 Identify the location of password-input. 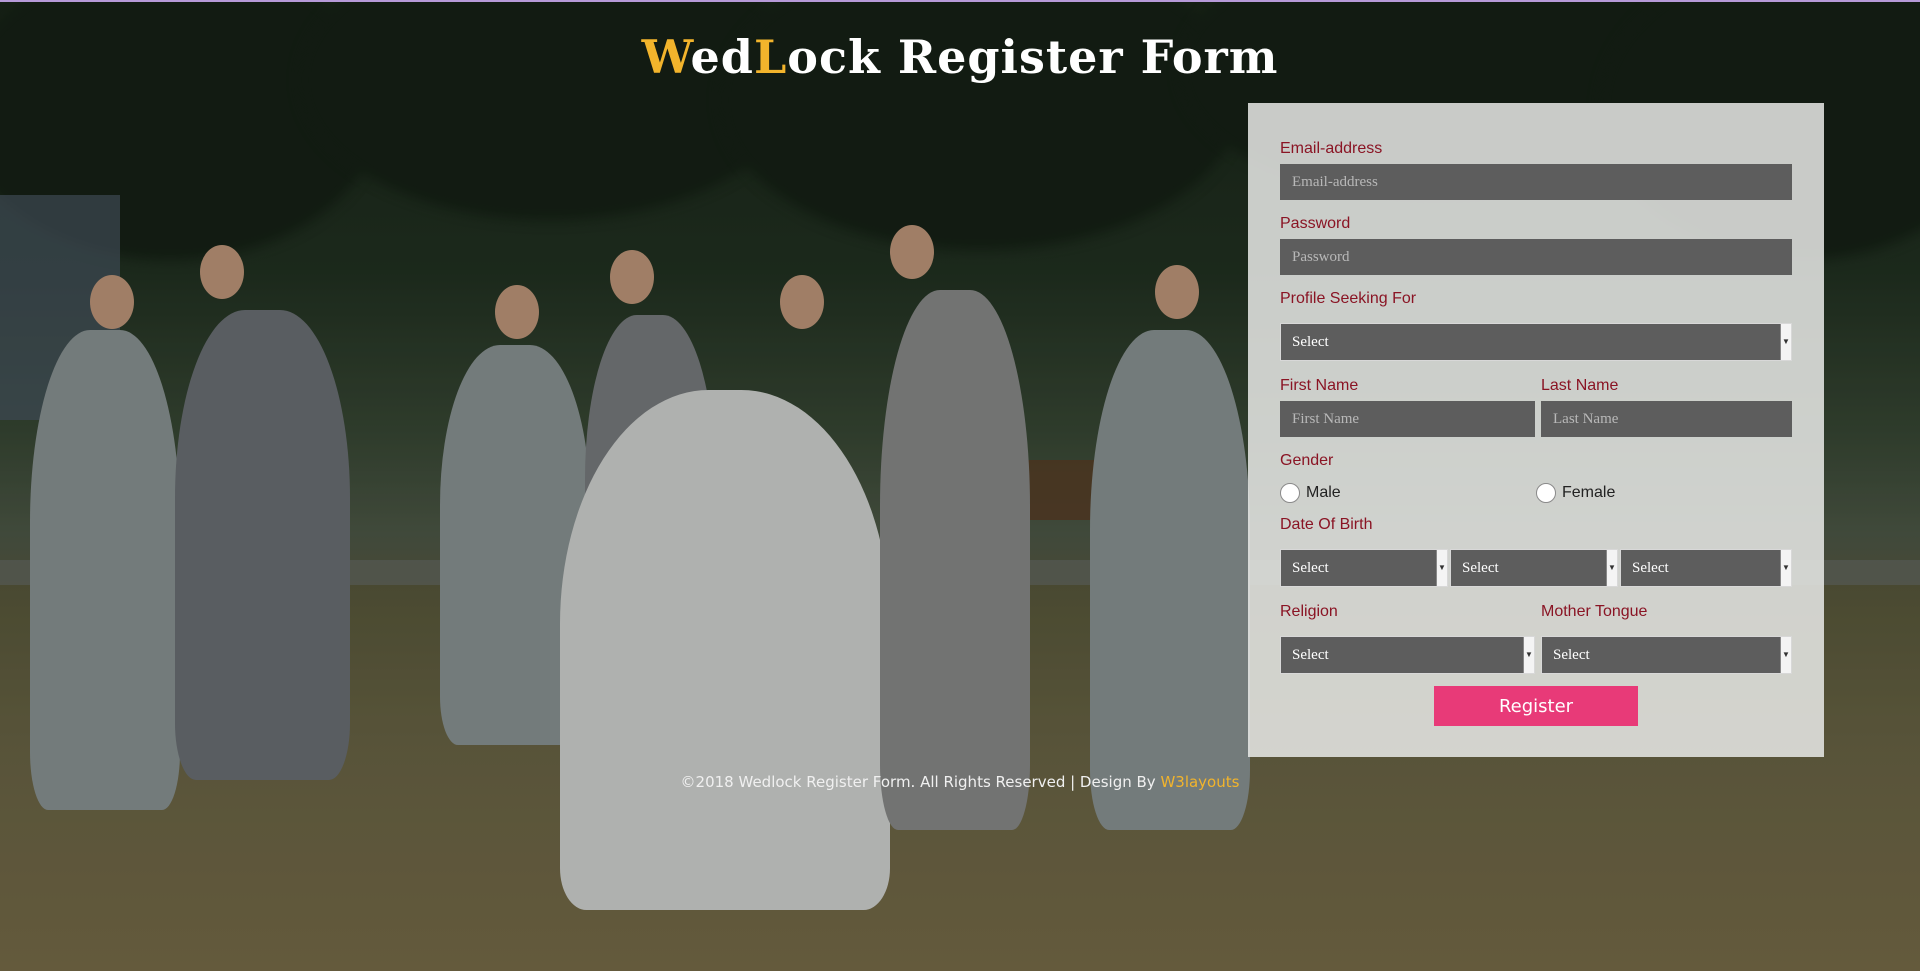
(1536, 257).